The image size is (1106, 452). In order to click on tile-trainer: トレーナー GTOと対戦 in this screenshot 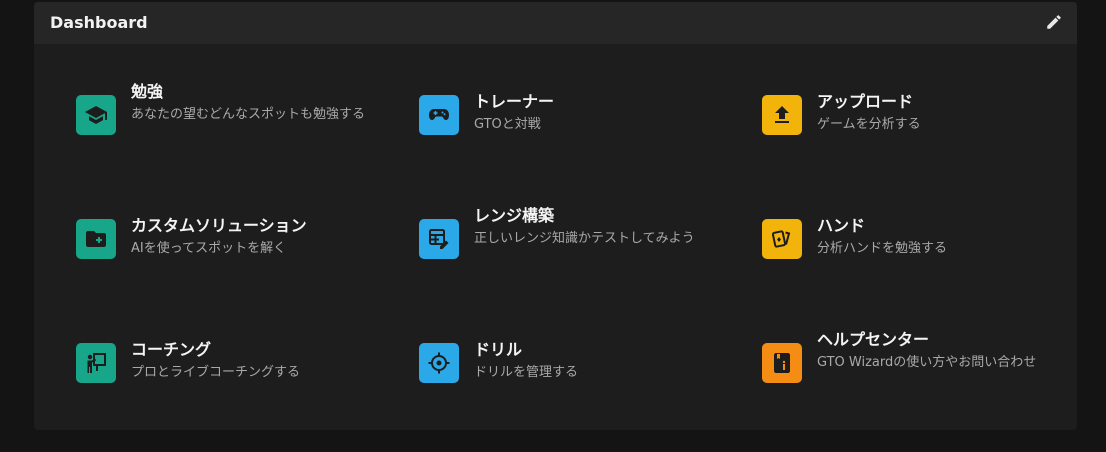, I will do `click(569, 127)`.